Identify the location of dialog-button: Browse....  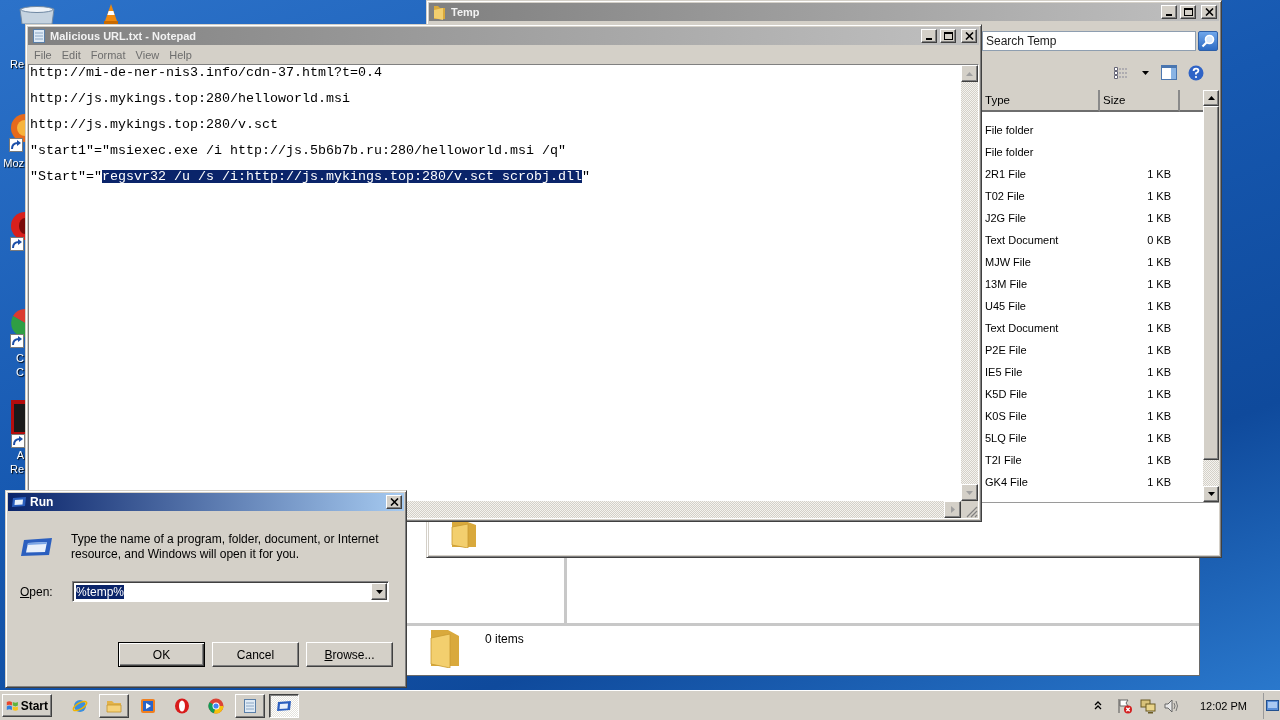
(349, 654).